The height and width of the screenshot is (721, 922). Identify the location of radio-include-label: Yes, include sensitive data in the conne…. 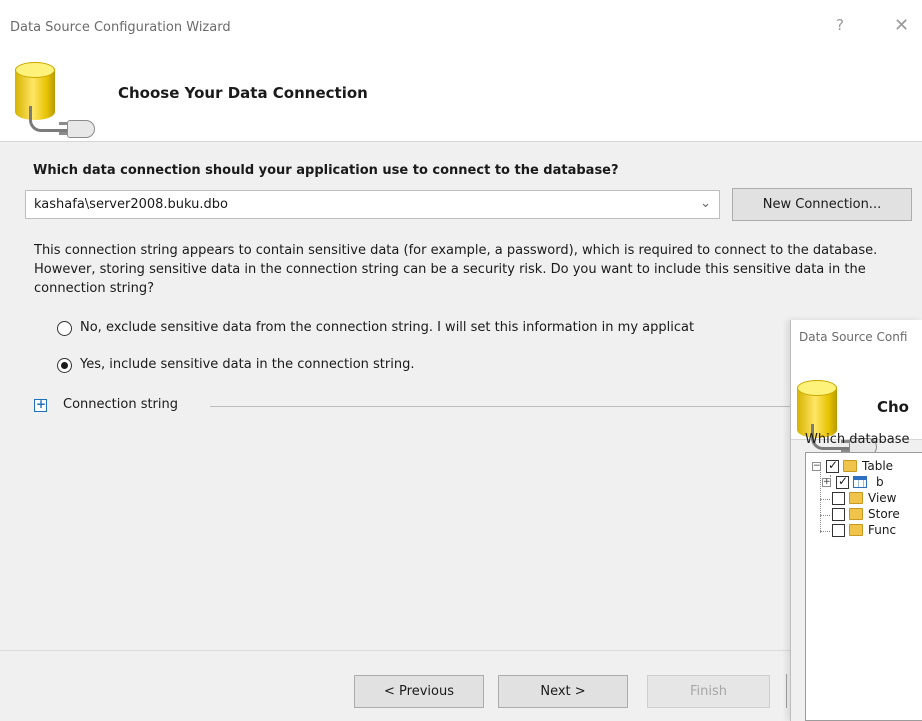
(247, 364).